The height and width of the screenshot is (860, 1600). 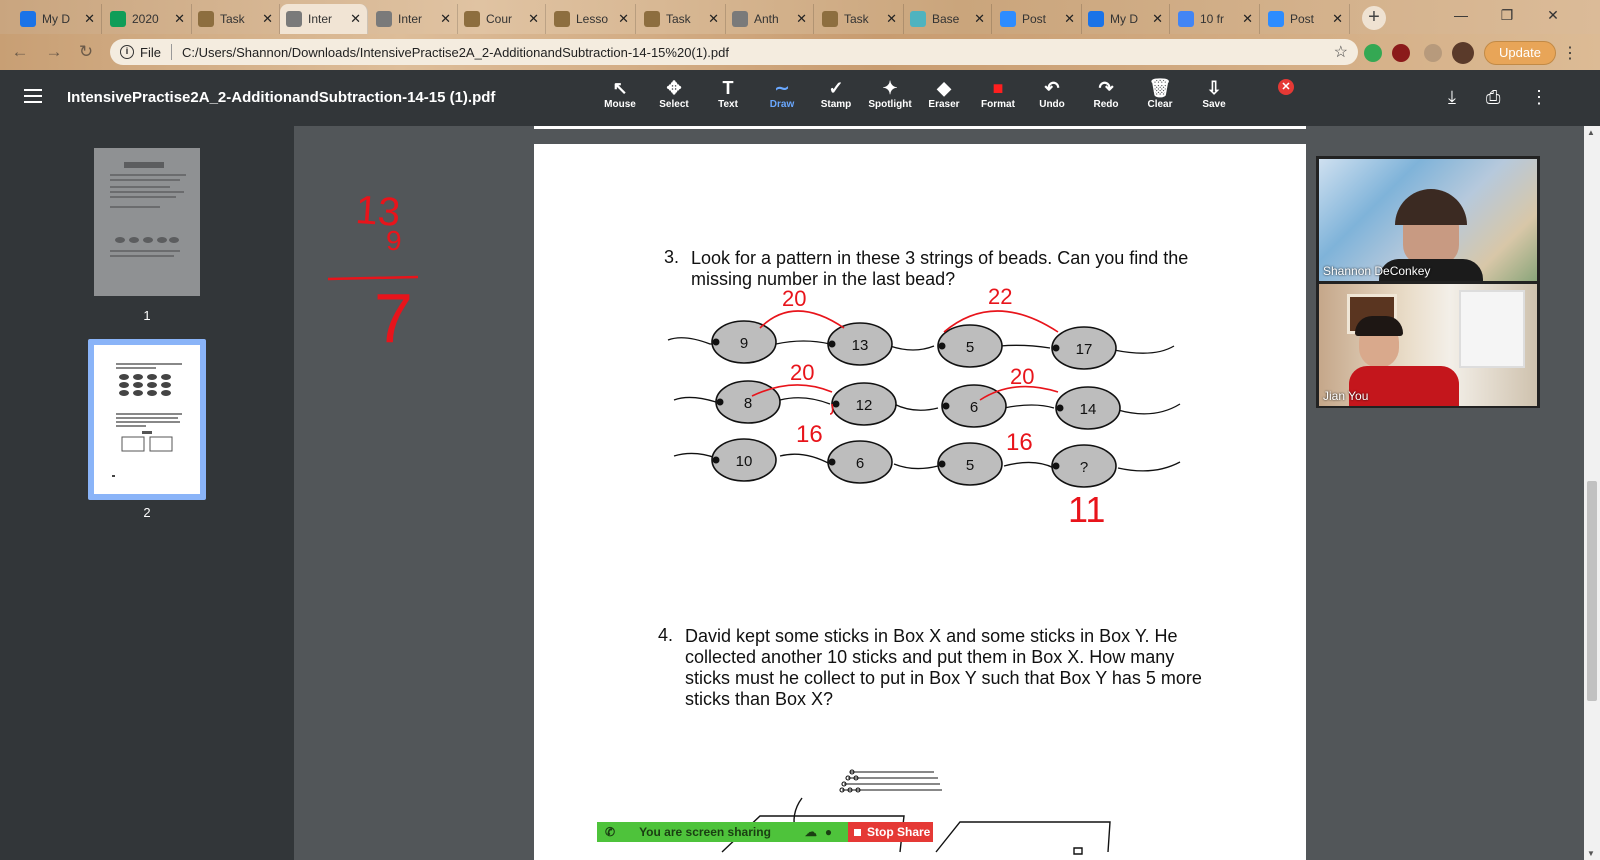 I want to click on select-icon: ✥, so click(x=674, y=88).